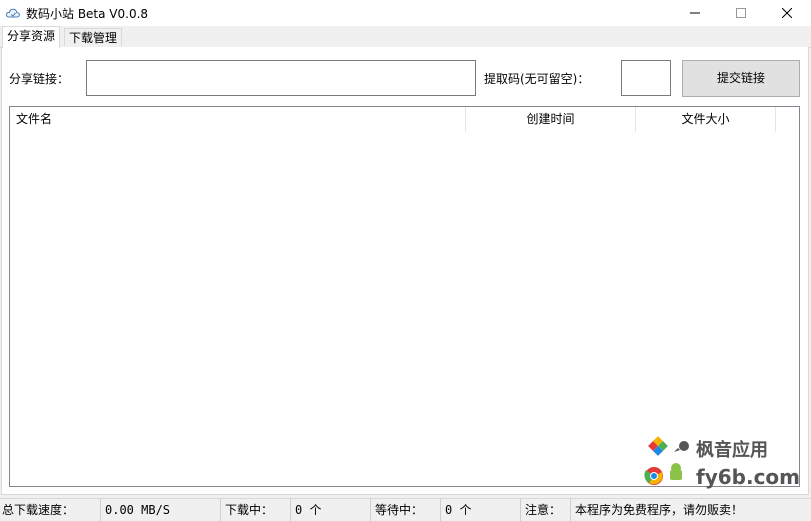 This screenshot has height=521, width=811. I want to click on maximize-icon, so click(741, 13).